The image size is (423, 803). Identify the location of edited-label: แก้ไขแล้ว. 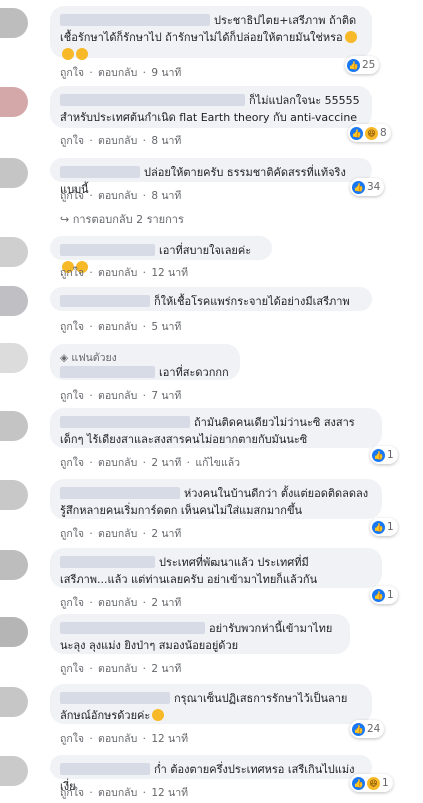
(217, 463).